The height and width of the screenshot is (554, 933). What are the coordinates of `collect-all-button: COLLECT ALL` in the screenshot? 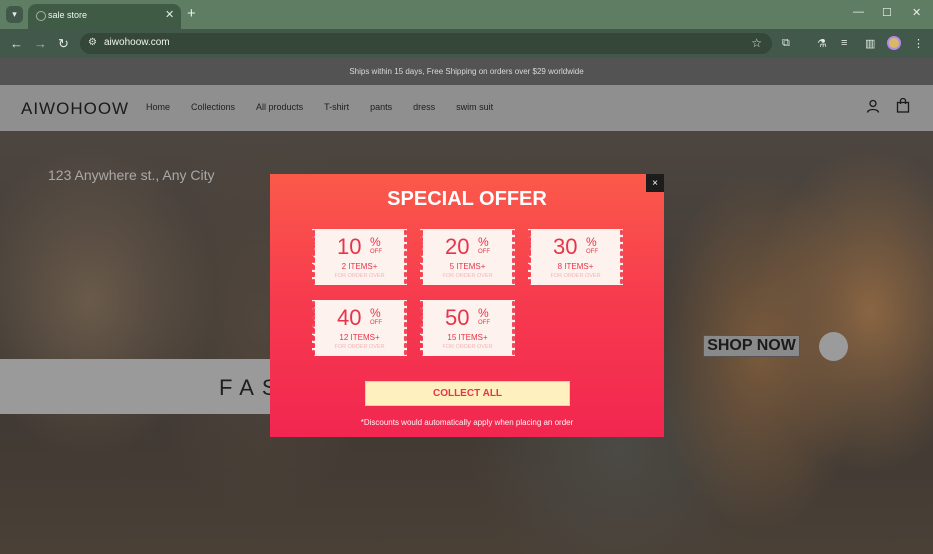 It's located at (467, 393).